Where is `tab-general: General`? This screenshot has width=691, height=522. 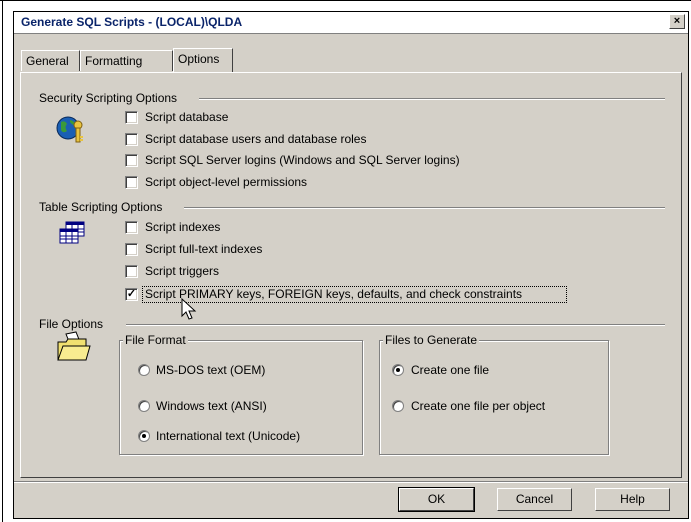
tab-general: General is located at coordinates (50, 60).